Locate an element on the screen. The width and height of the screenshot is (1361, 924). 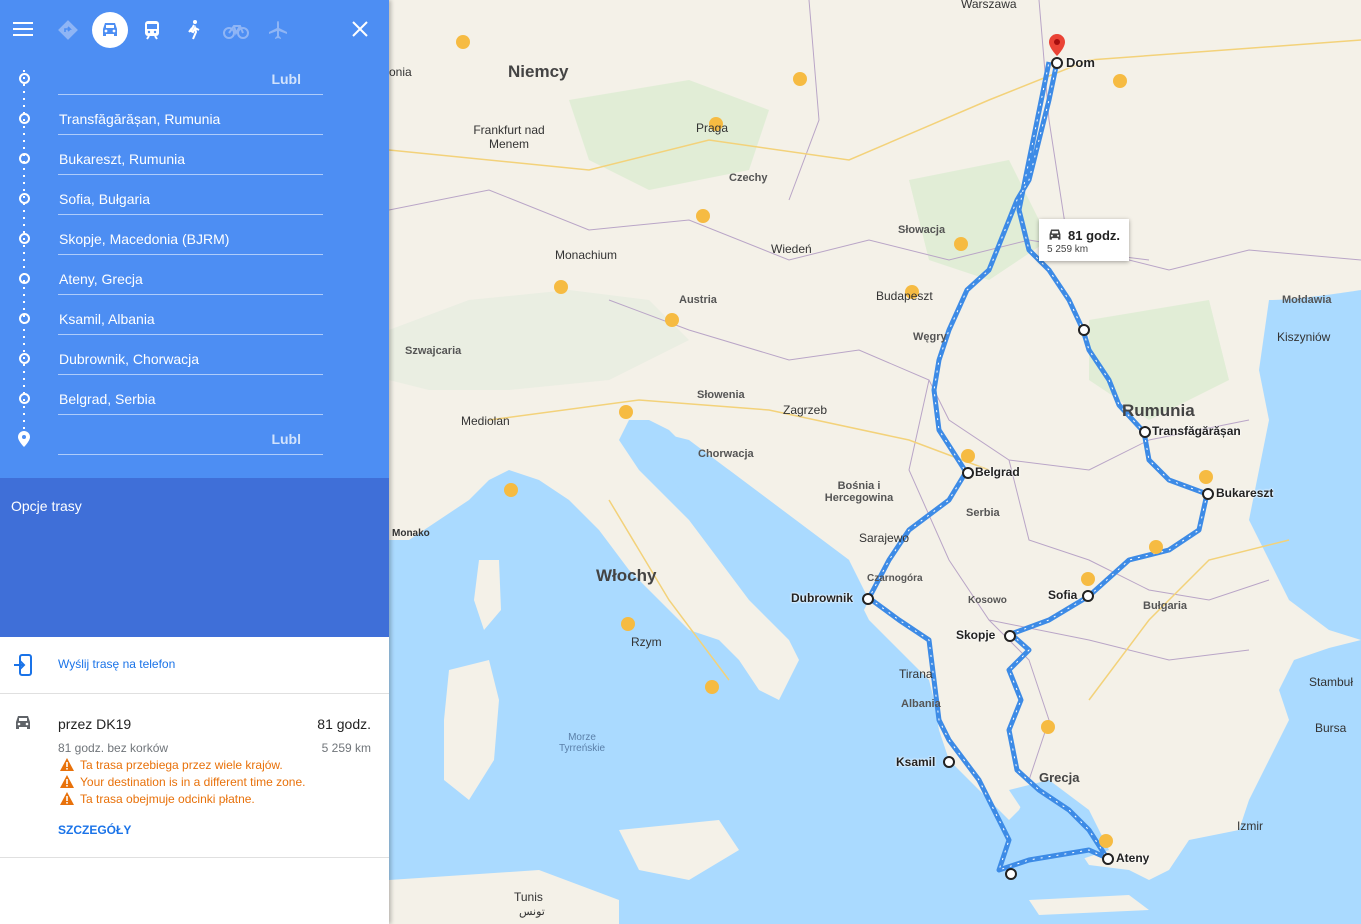
city-label: Budapeszt is located at coordinates (904, 296).